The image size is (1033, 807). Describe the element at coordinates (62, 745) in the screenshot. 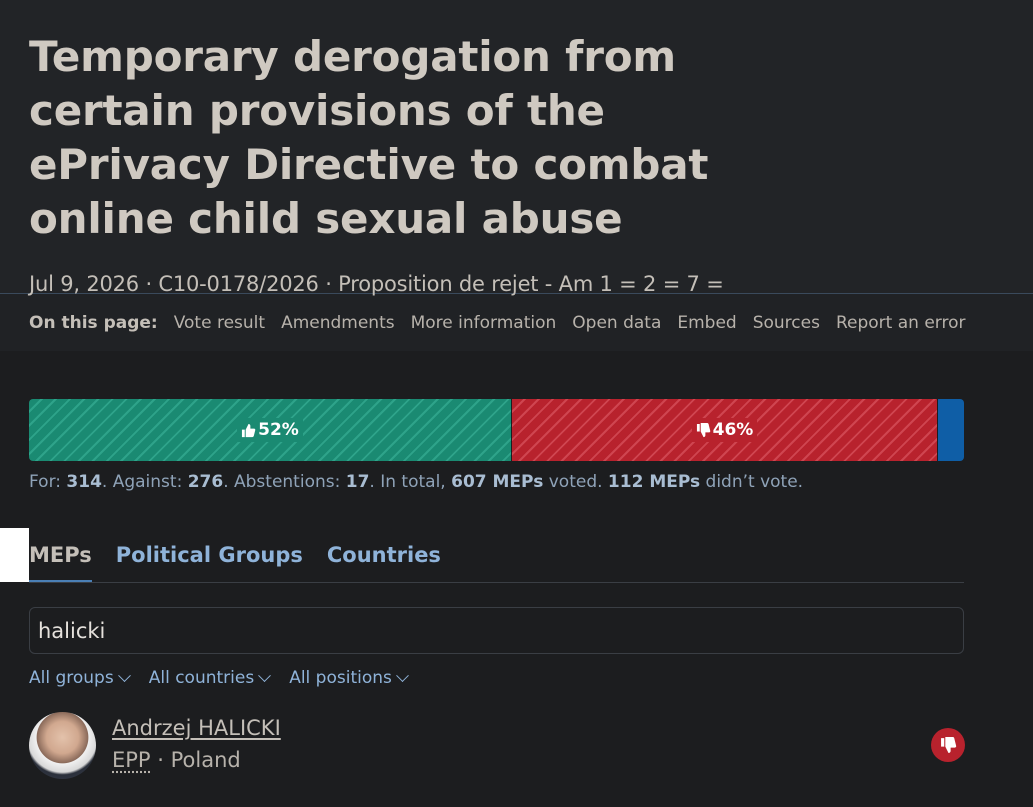

I see `avatar` at that location.